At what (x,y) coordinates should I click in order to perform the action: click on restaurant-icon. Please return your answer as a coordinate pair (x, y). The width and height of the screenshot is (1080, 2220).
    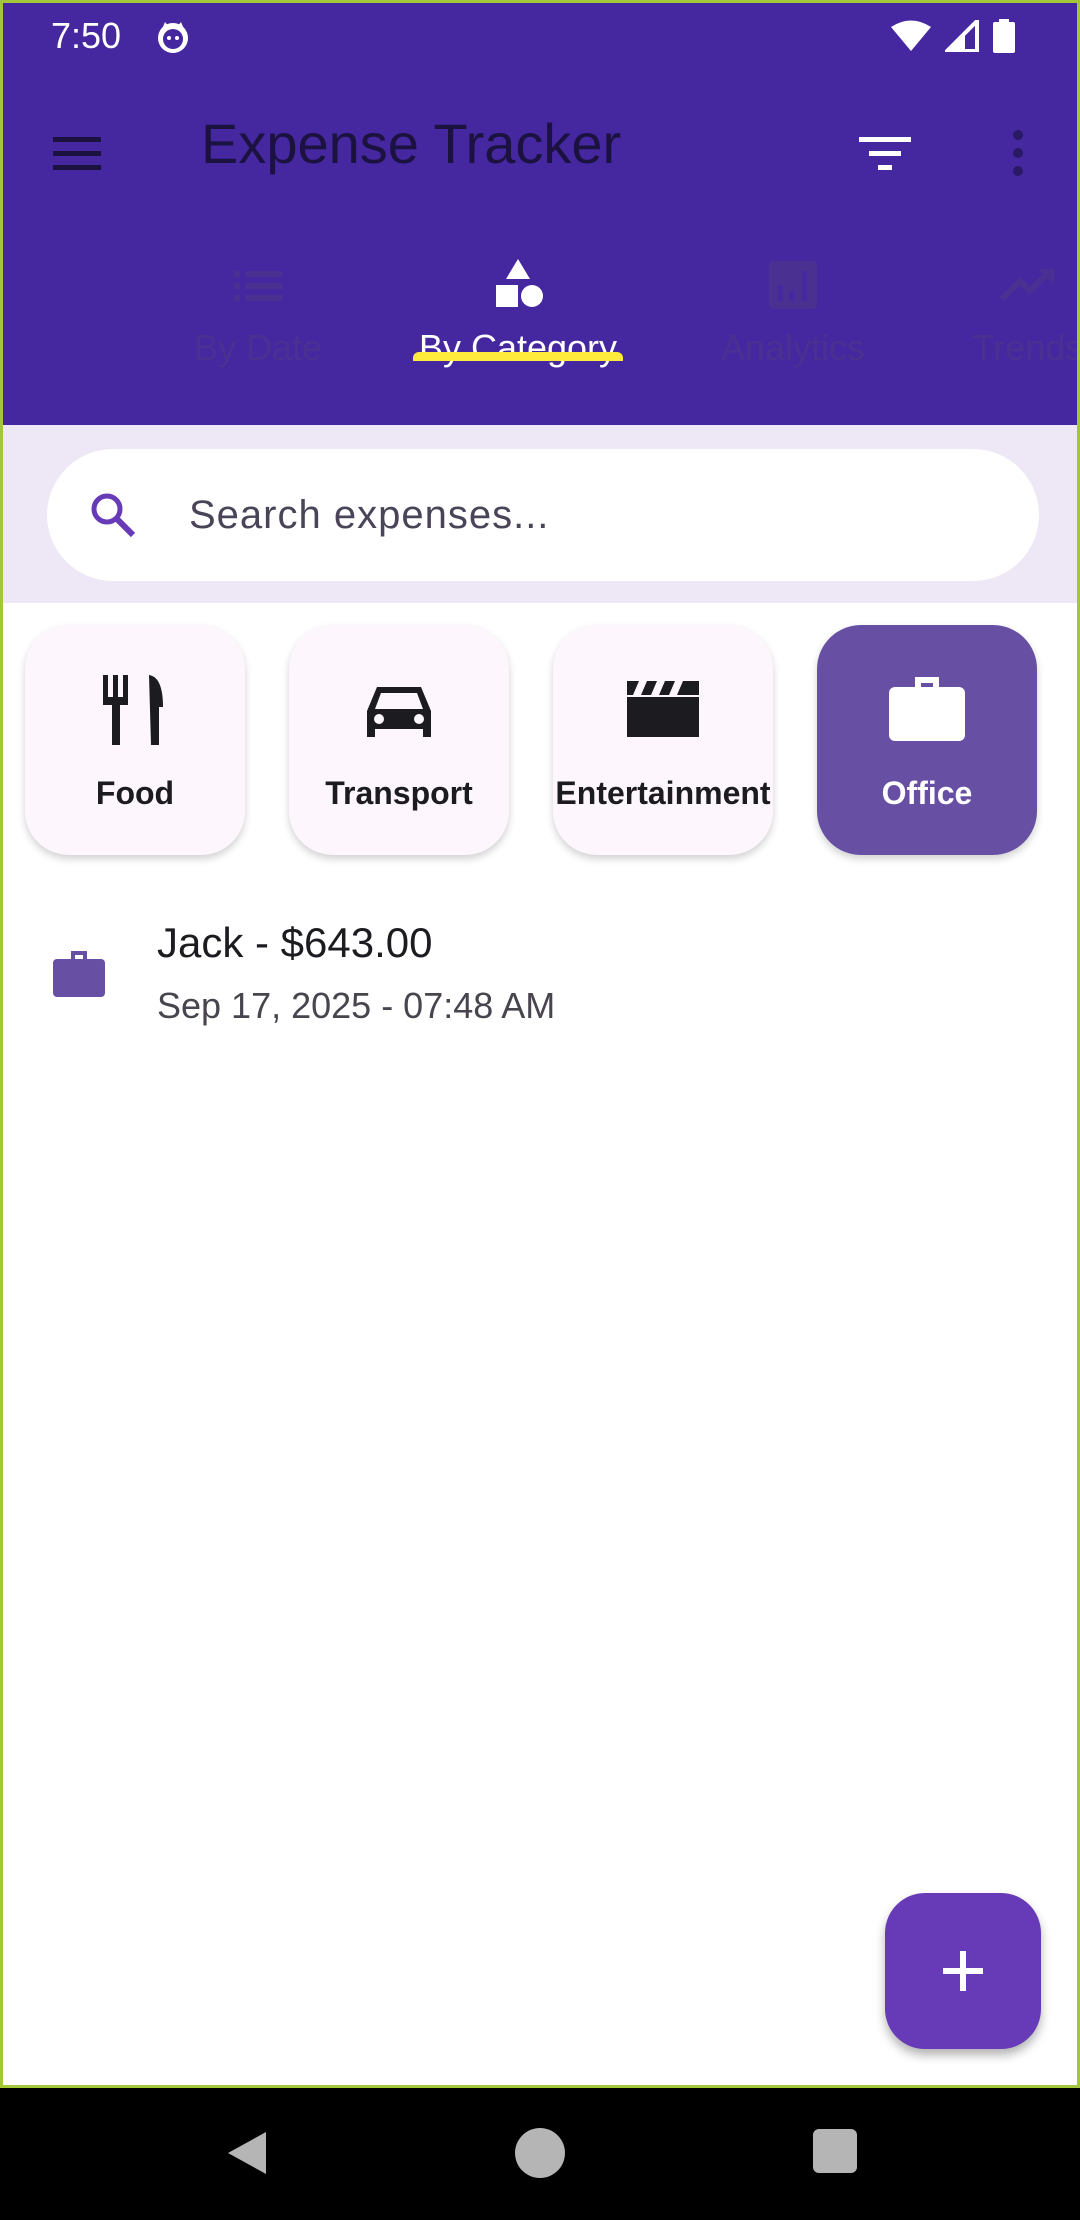
    Looking at the image, I should click on (133, 710).